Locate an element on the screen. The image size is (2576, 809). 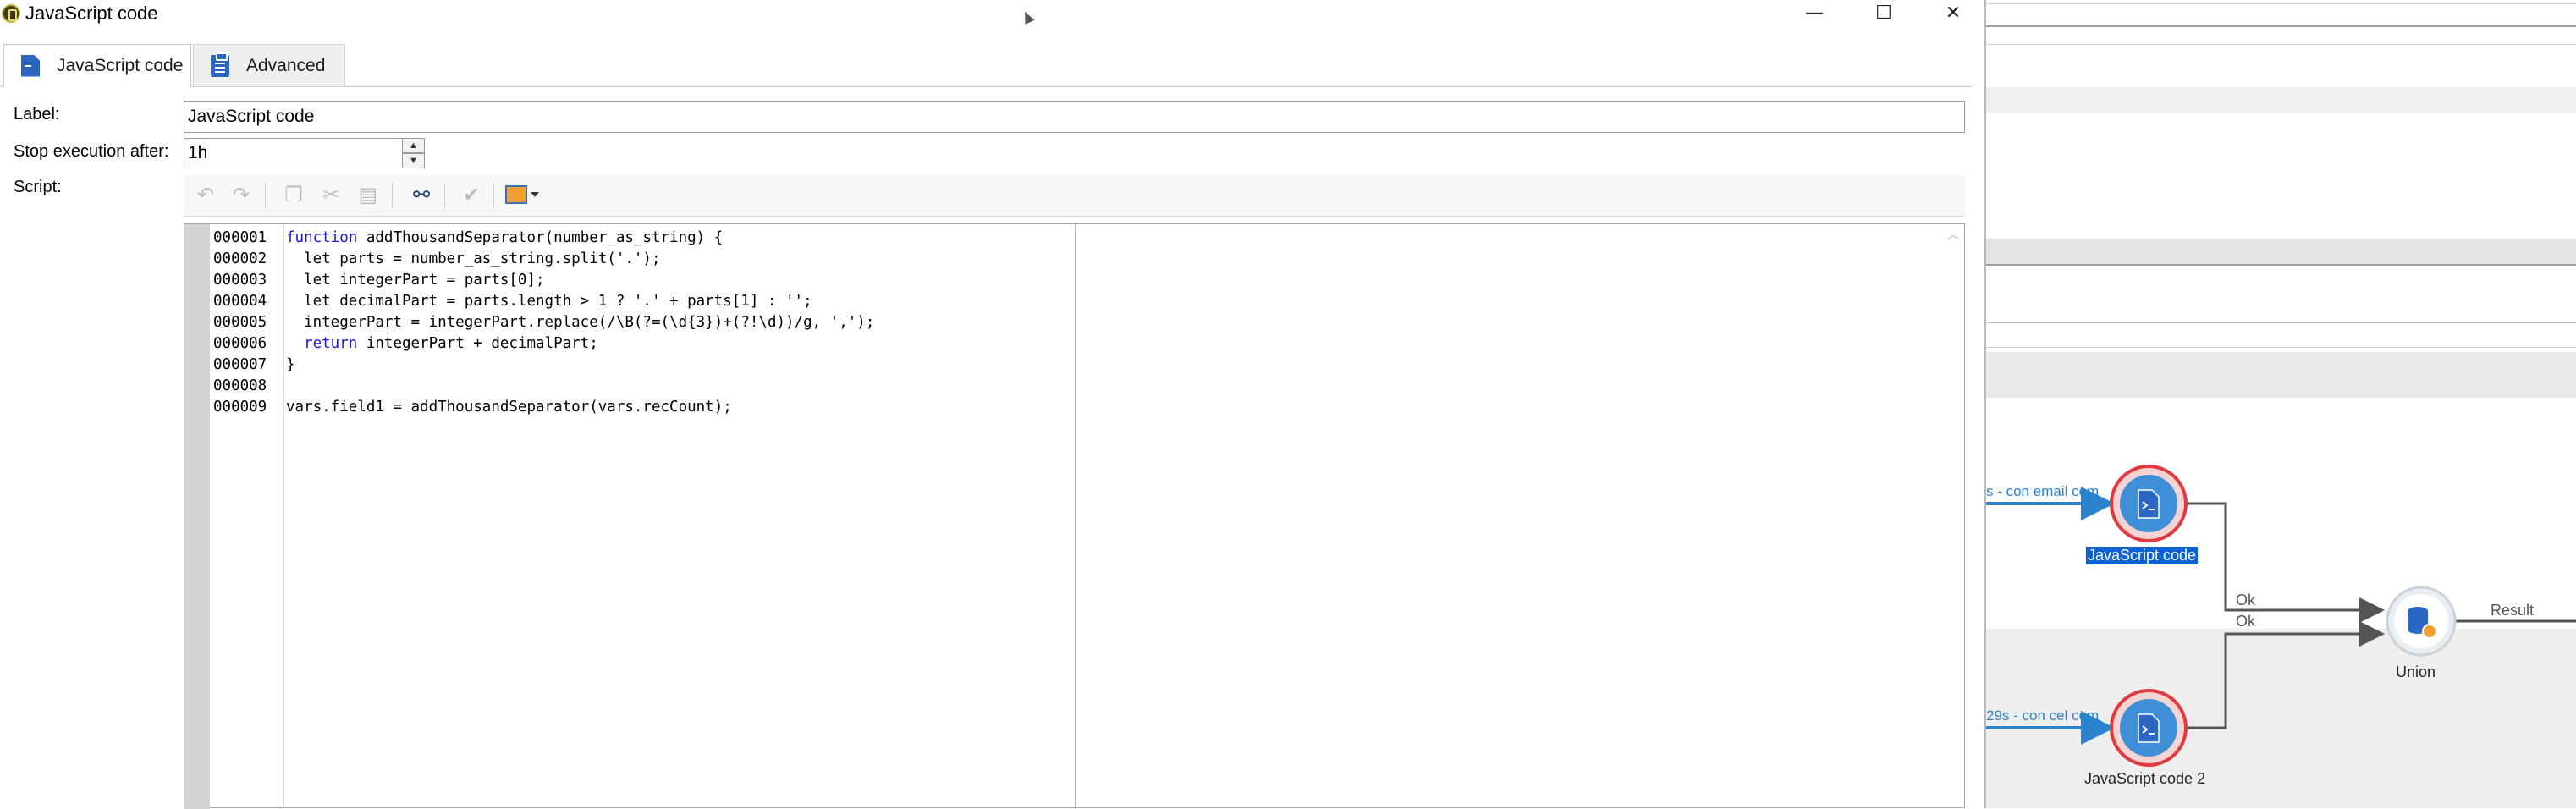
undo-button: ↶ is located at coordinates (205, 194).